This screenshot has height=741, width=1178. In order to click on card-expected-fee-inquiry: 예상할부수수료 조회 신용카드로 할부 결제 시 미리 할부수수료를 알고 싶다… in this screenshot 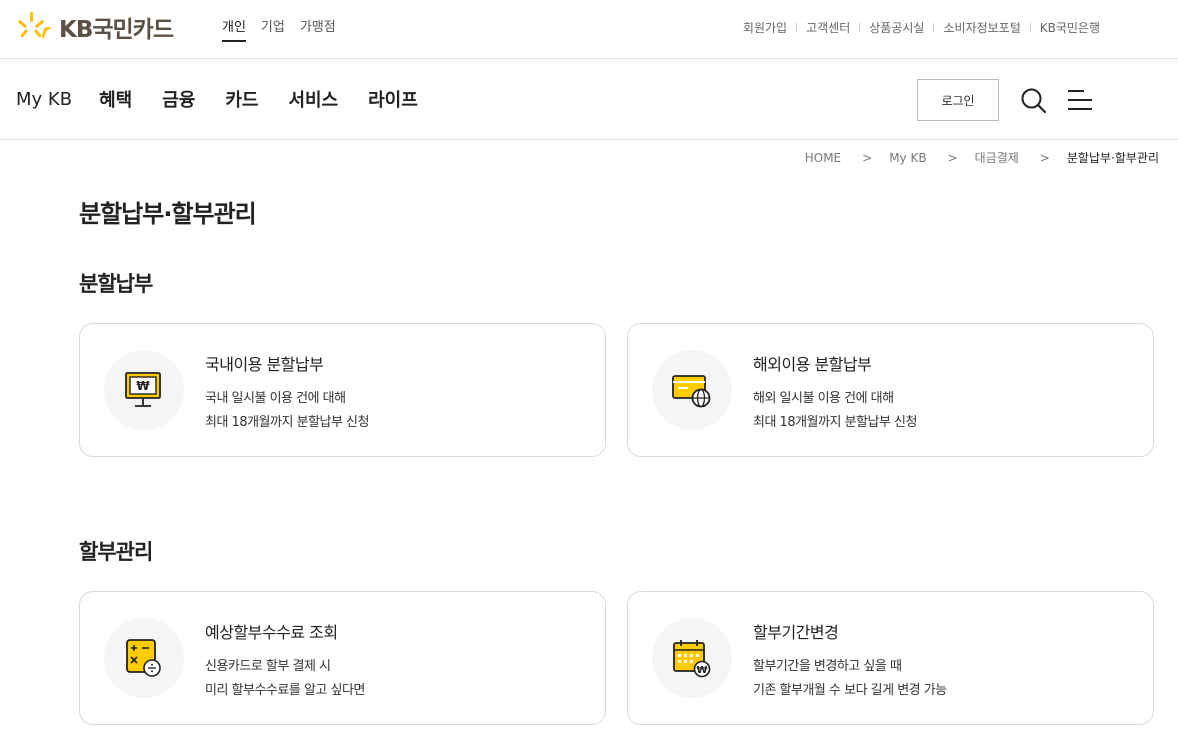, I will do `click(342, 658)`.